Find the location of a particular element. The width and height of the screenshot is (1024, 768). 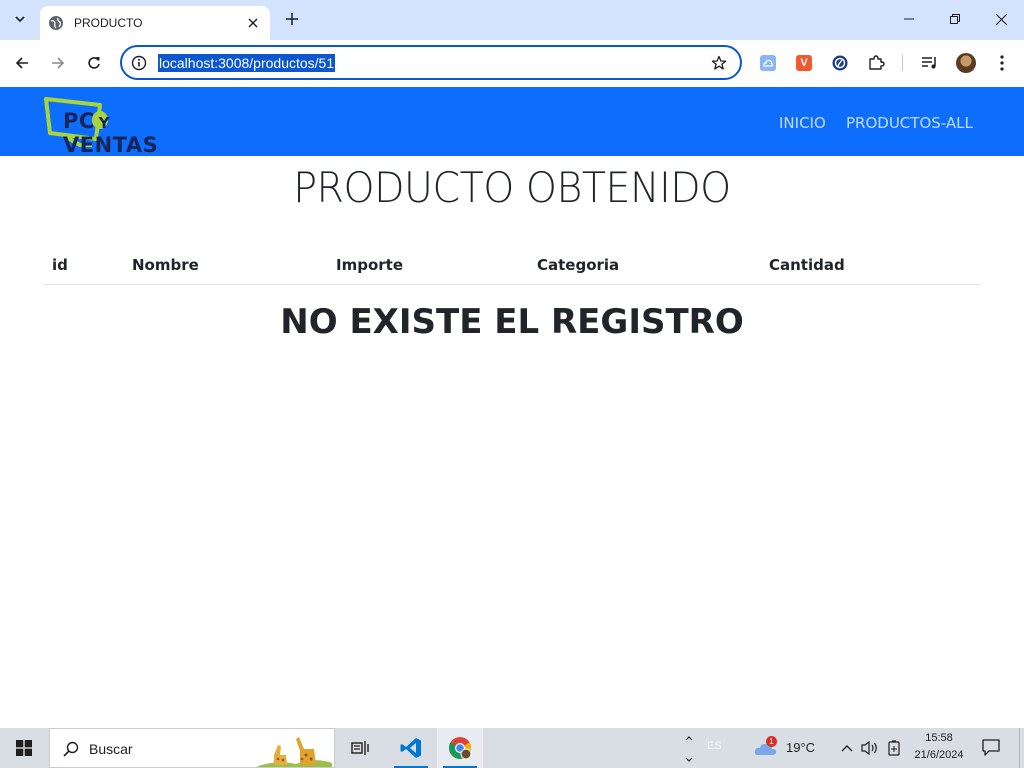

weather-widget: 1 is located at coordinates (767, 748).